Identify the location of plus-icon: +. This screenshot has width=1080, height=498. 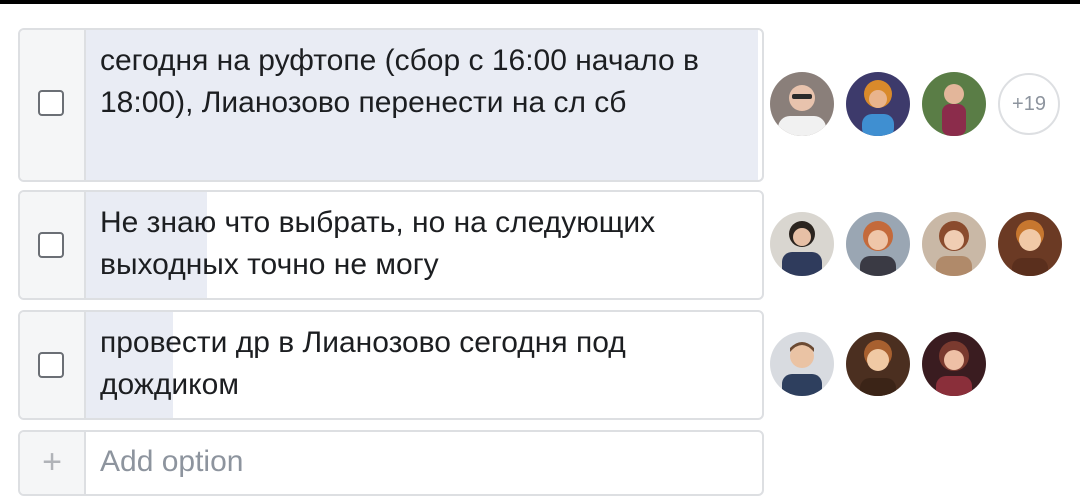
(52, 462).